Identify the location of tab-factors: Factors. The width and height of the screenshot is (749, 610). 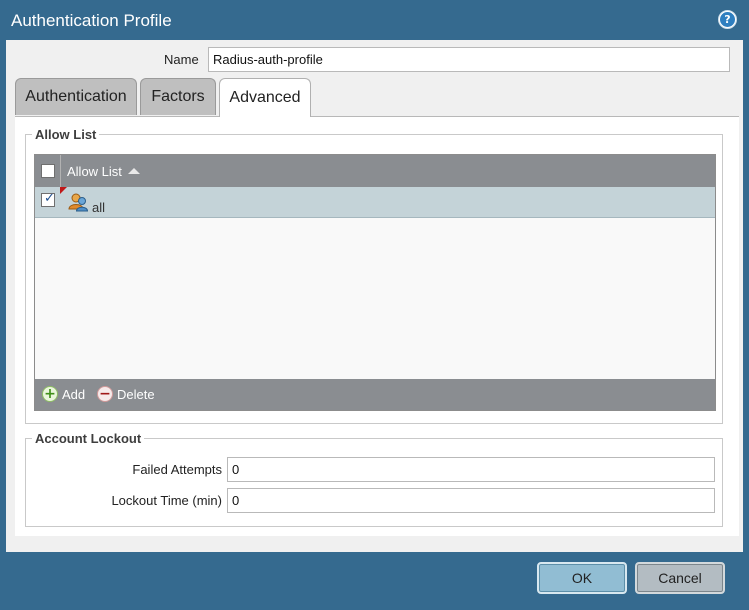
(178, 96).